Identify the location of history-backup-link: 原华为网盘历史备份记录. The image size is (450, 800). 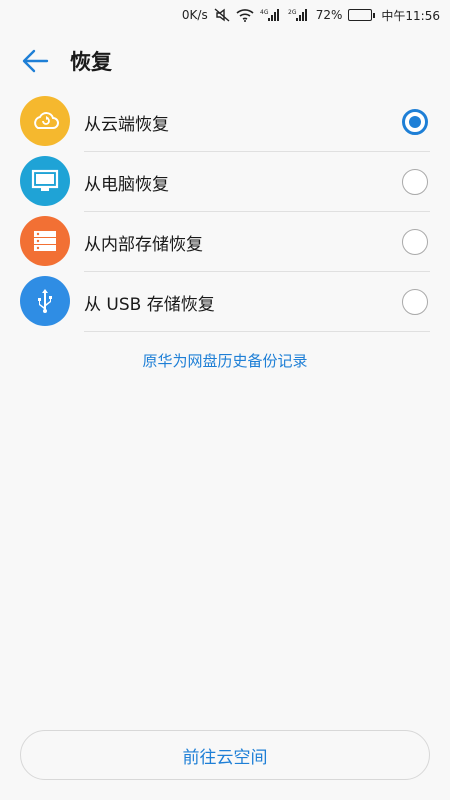
(225, 360).